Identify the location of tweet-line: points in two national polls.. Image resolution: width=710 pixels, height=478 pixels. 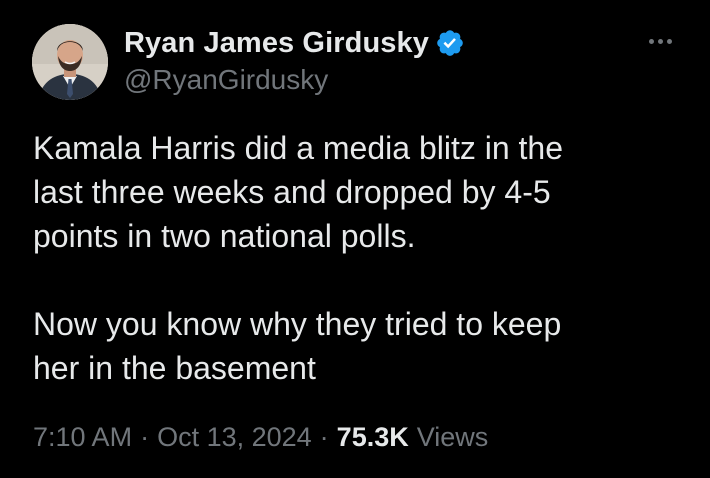
(224, 236).